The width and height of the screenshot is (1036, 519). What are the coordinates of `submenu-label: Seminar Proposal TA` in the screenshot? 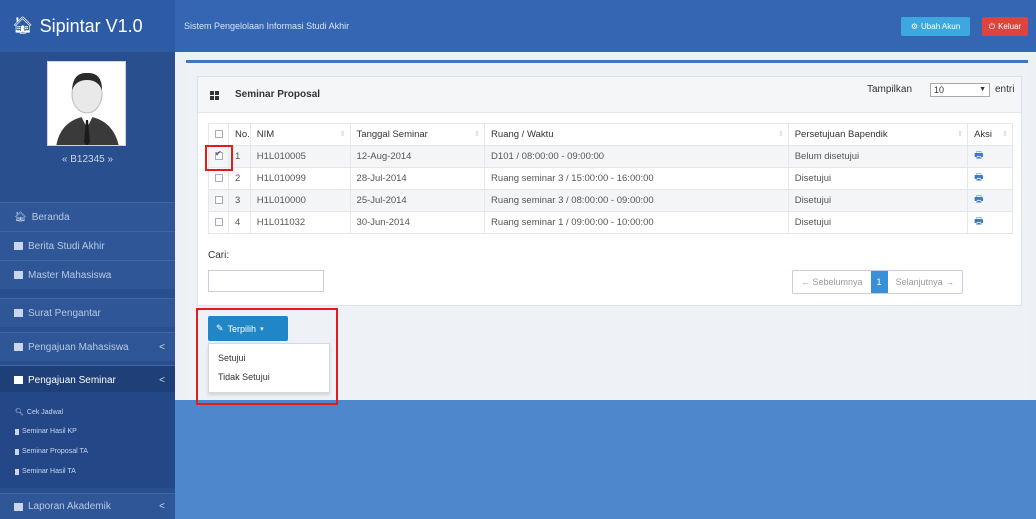 It's located at (55, 451).